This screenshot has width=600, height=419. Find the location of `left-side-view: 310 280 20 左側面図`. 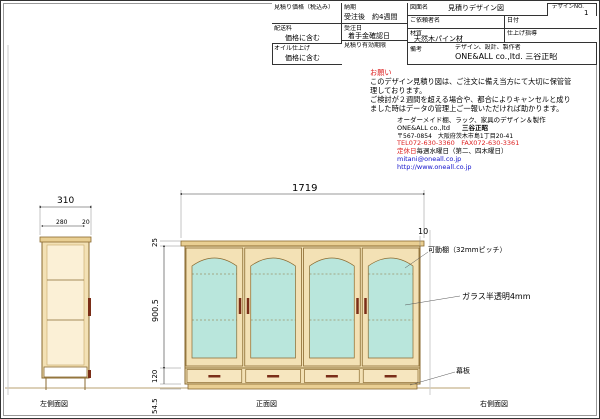

left-side-view: 310 280 20 左側面図 is located at coordinates (65, 302).